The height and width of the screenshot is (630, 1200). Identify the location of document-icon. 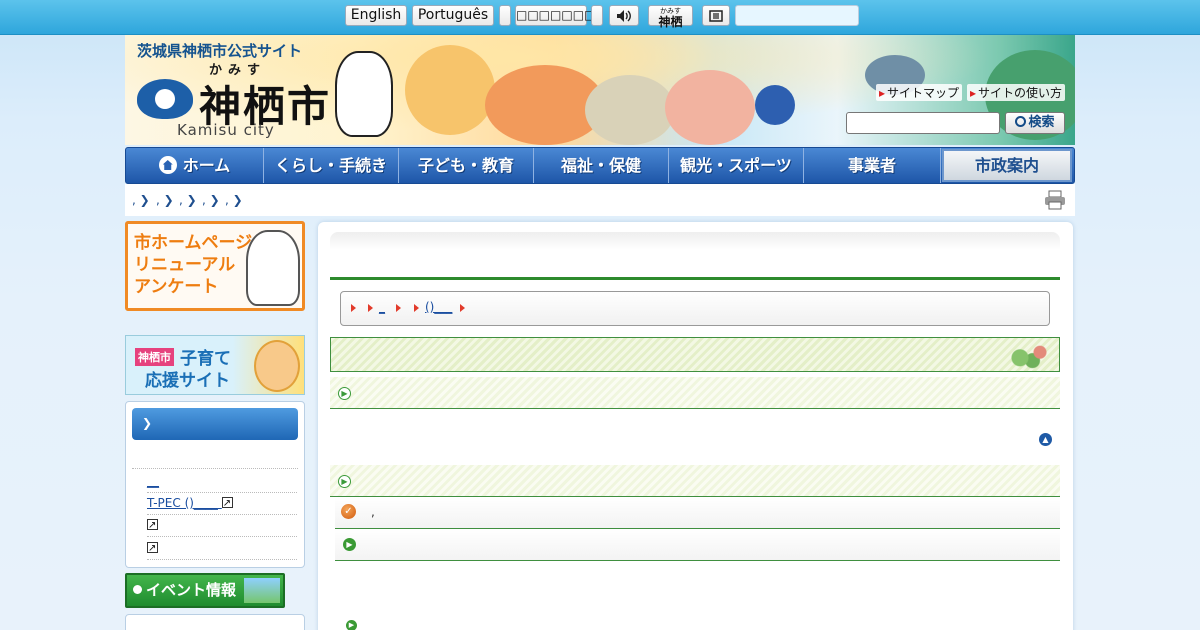
(716, 15).